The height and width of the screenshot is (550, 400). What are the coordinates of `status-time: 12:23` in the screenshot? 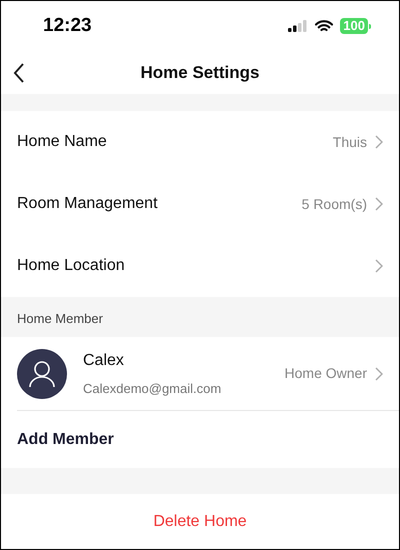 It's located at (67, 26).